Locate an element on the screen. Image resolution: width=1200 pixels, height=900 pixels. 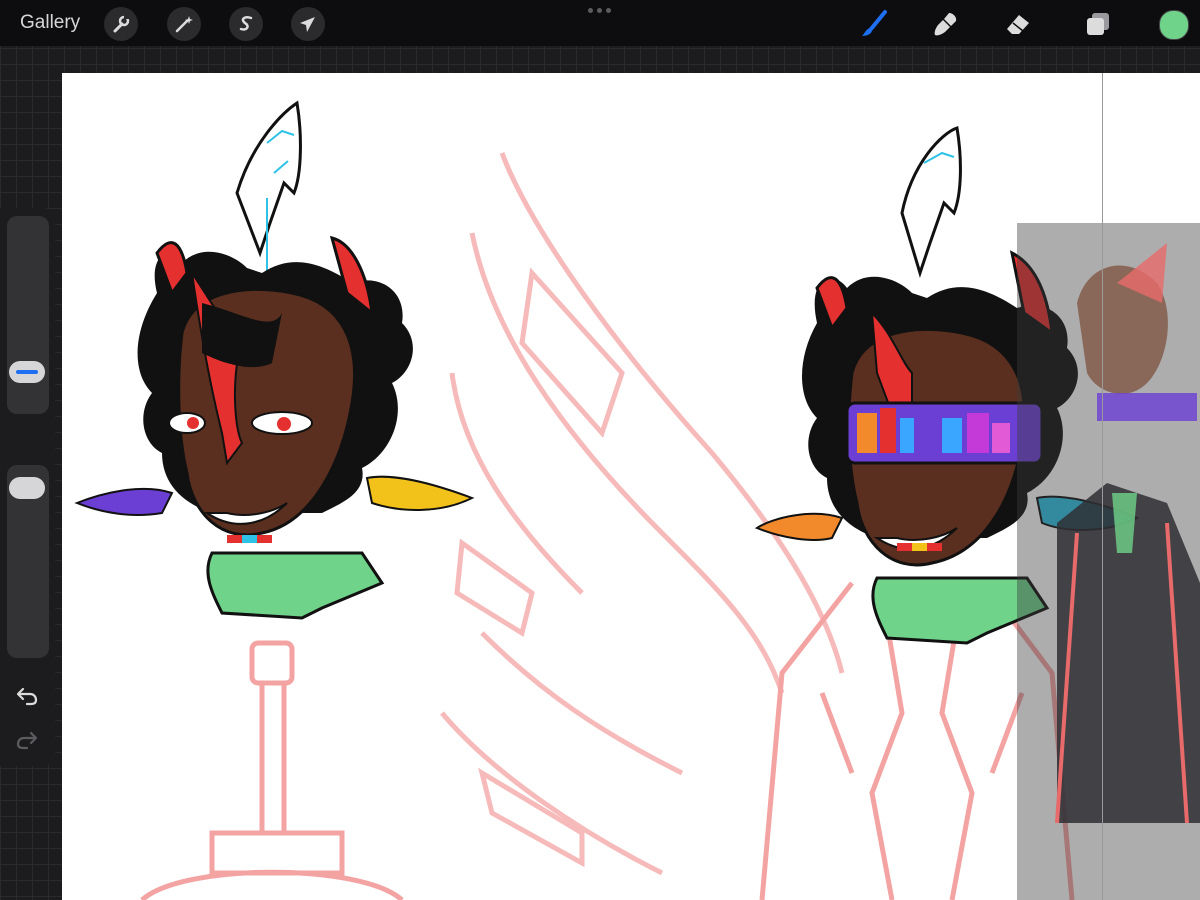
redo-button is located at coordinates (27, 740).